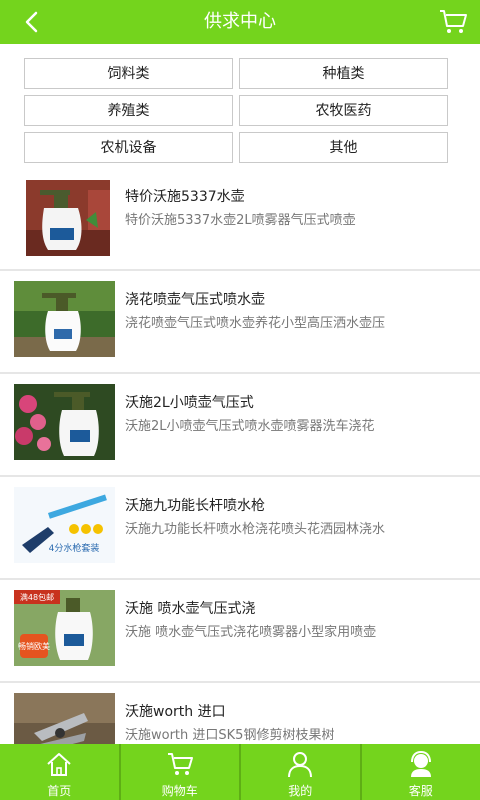  Describe the element at coordinates (59, 791) in the screenshot. I see `tab-label: 首页` at that location.